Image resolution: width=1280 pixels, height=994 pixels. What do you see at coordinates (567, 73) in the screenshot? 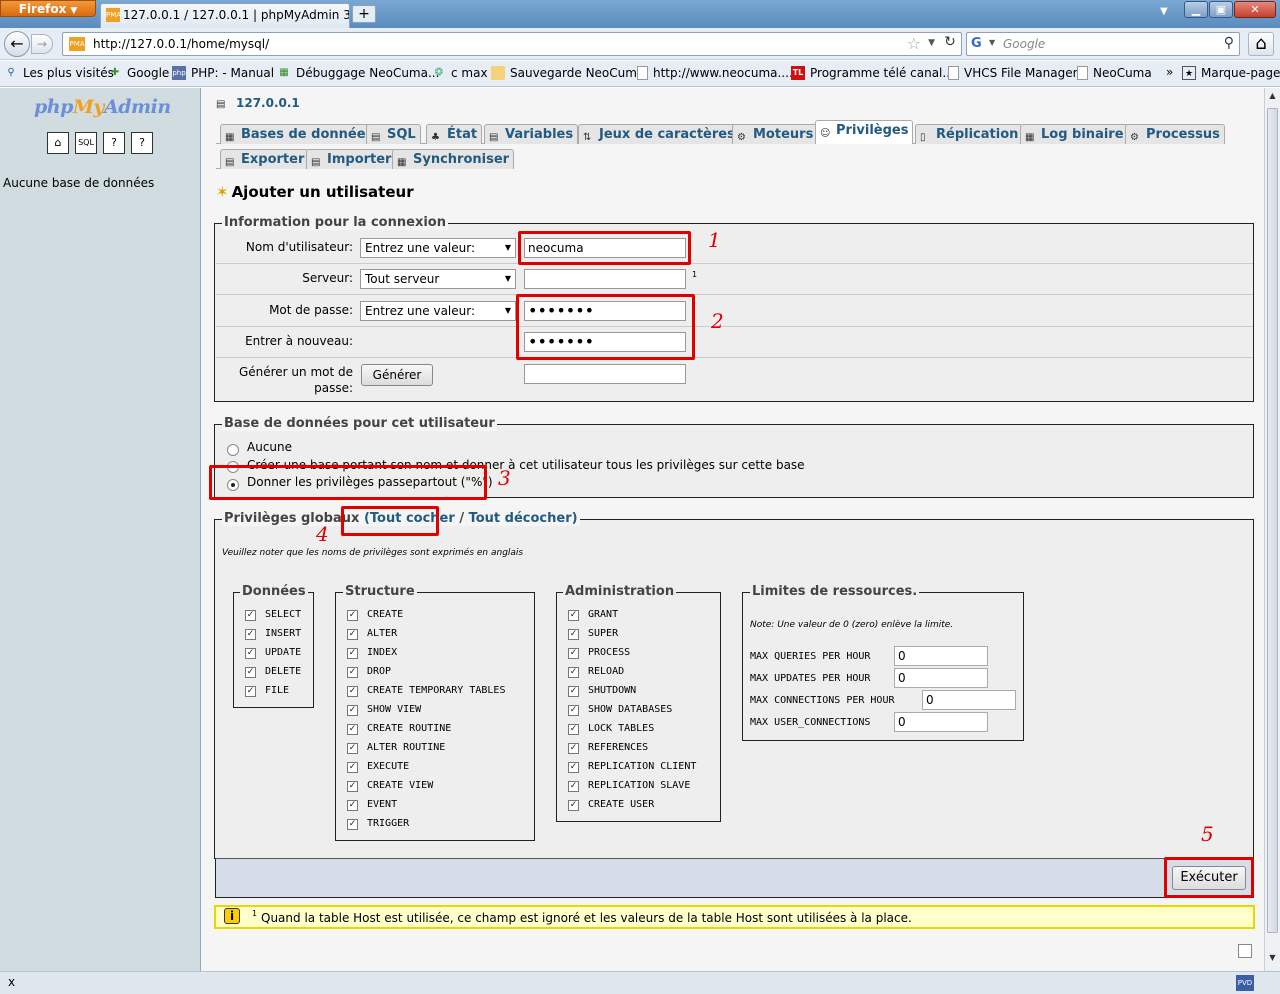
I see `bookmark-item: Sauvegarde NeoCuma` at bounding box center [567, 73].